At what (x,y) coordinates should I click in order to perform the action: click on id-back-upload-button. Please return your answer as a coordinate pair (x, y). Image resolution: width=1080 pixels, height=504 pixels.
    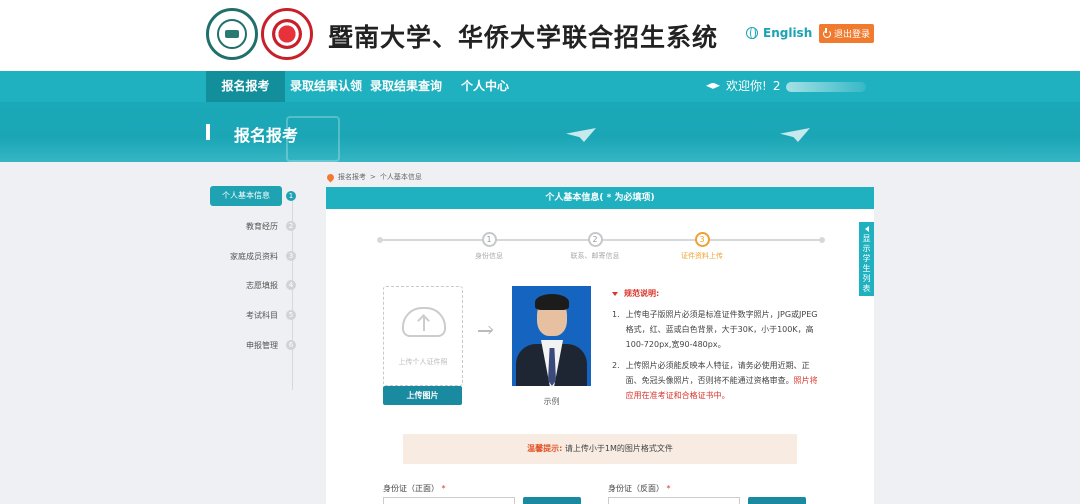
    Looking at the image, I should click on (777, 500).